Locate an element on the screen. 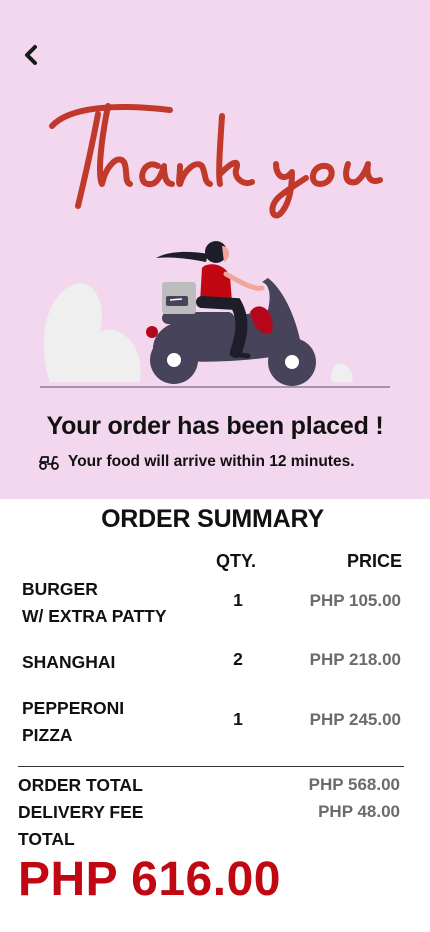 Image resolution: width=430 pixels, height=932 pixels. chevron-left-icon is located at coordinates (32, 55).